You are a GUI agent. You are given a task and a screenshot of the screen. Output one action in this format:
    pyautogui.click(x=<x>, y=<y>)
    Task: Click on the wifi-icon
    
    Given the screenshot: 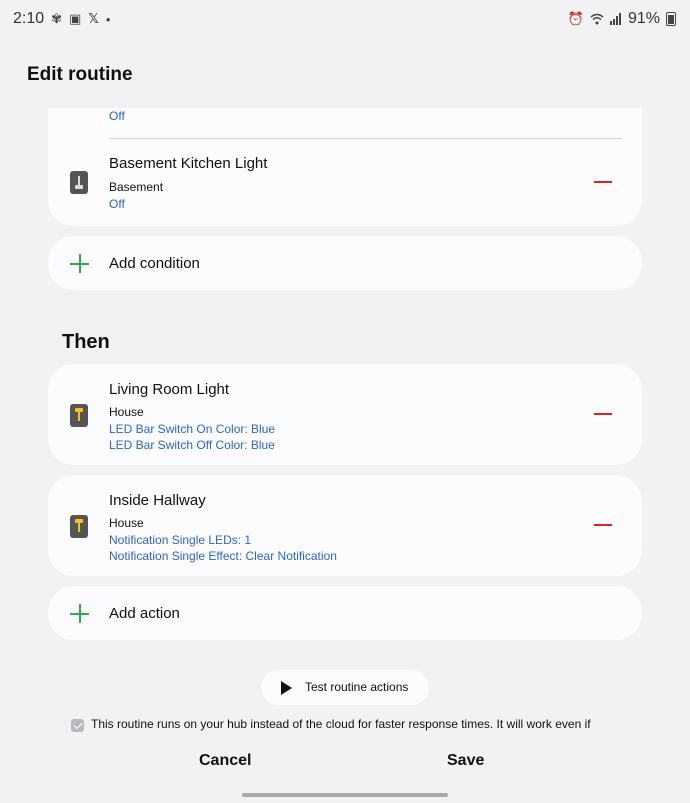 What is the action you would take?
    pyautogui.click(x=597, y=19)
    